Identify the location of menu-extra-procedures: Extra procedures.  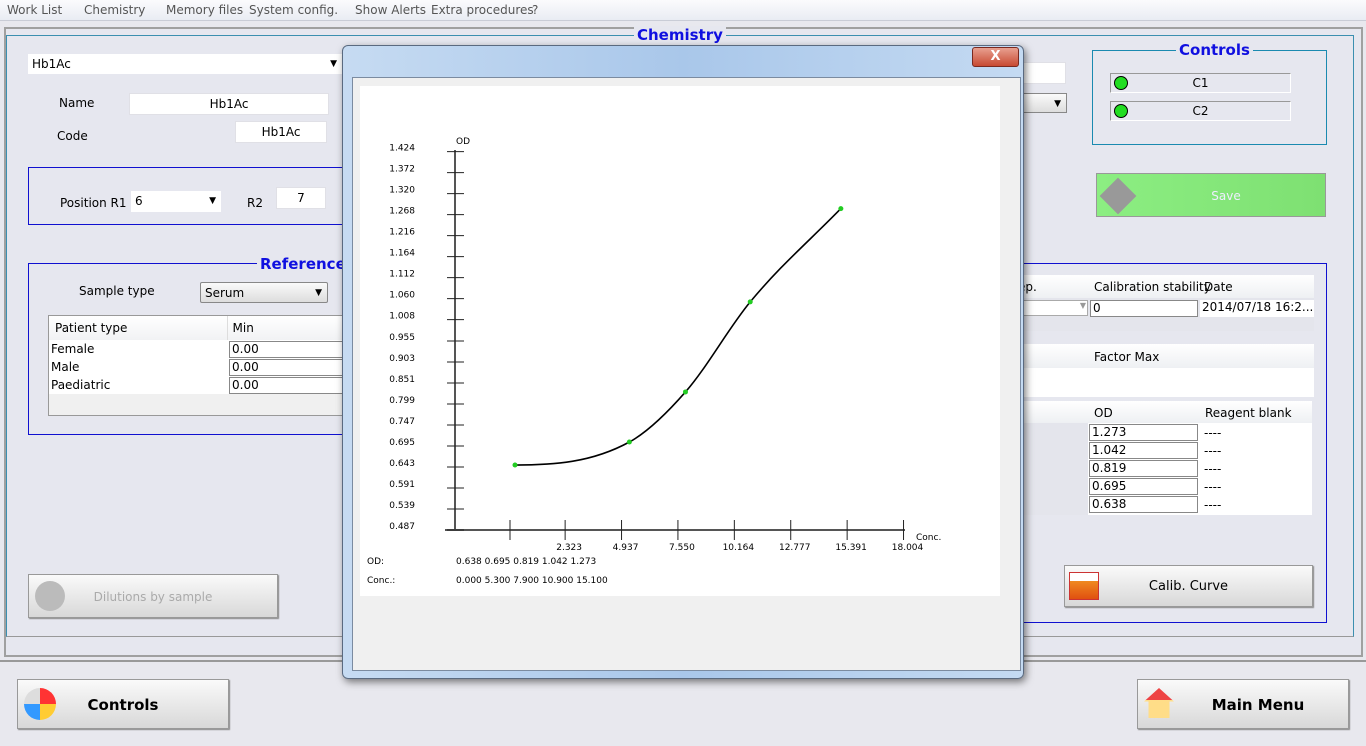
(482, 10).